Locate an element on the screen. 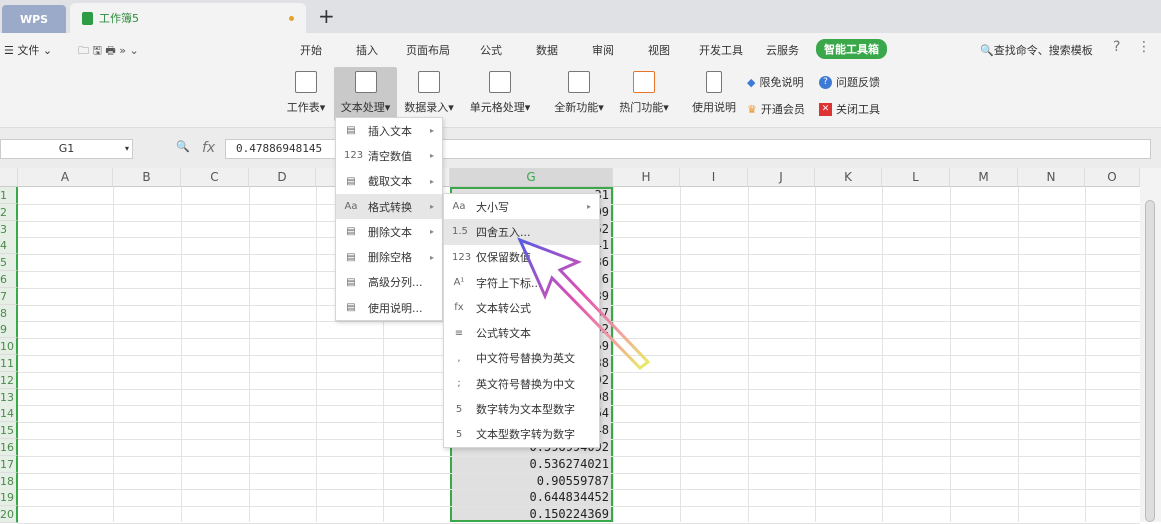 This screenshot has height=524, width=1161. column-header: K is located at coordinates (848, 177).